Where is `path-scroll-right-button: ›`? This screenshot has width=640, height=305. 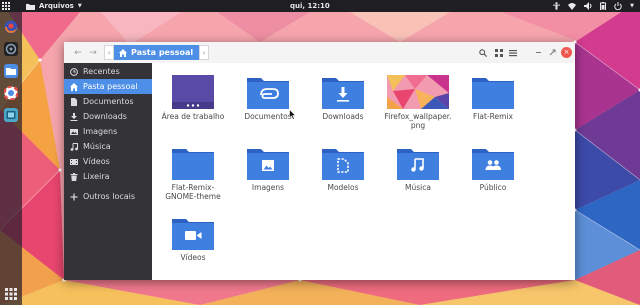
path-scroll-right-button: › is located at coordinates (204, 52).